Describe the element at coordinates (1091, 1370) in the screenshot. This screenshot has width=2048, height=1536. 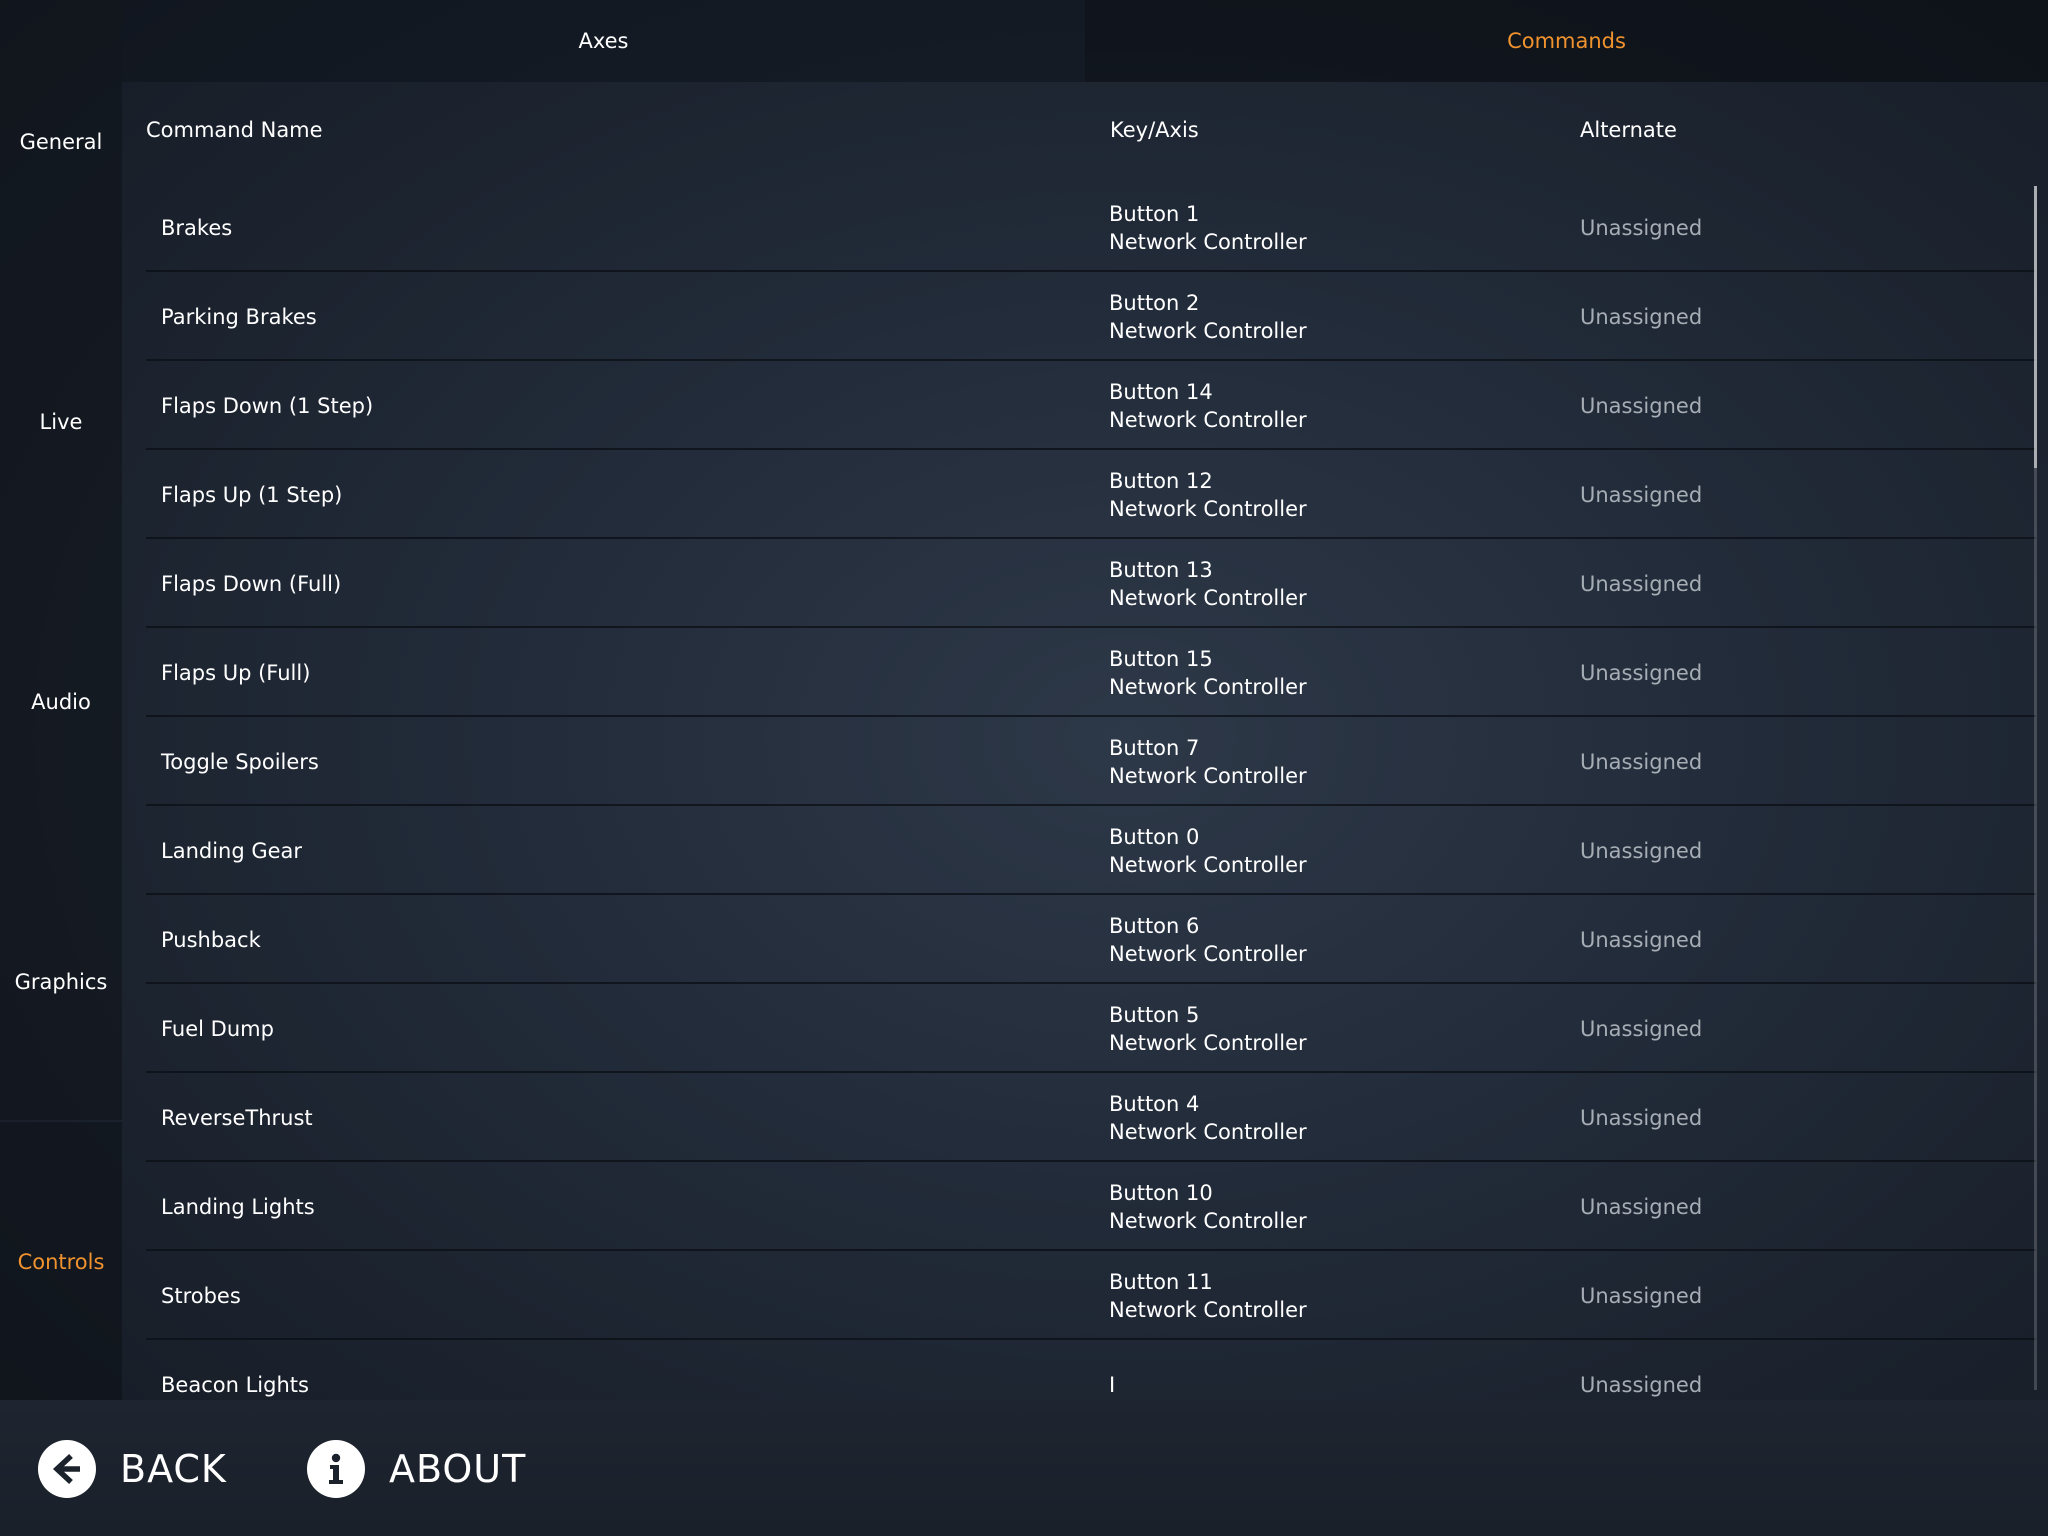
I see `table-row: Beacon Lights I Unassigned` at that location.